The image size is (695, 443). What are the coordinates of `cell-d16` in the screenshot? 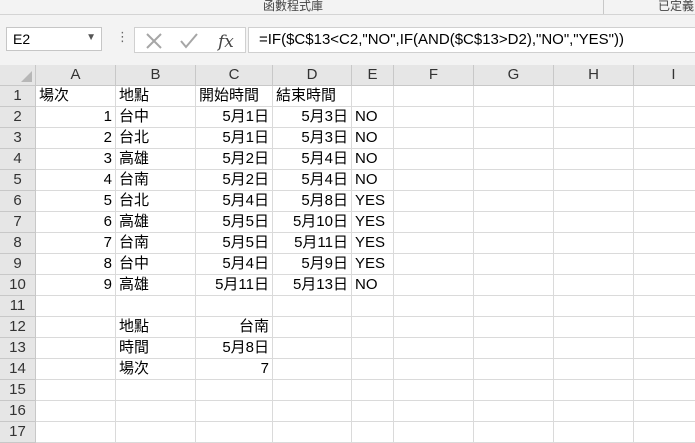 It's located at (312, 411).